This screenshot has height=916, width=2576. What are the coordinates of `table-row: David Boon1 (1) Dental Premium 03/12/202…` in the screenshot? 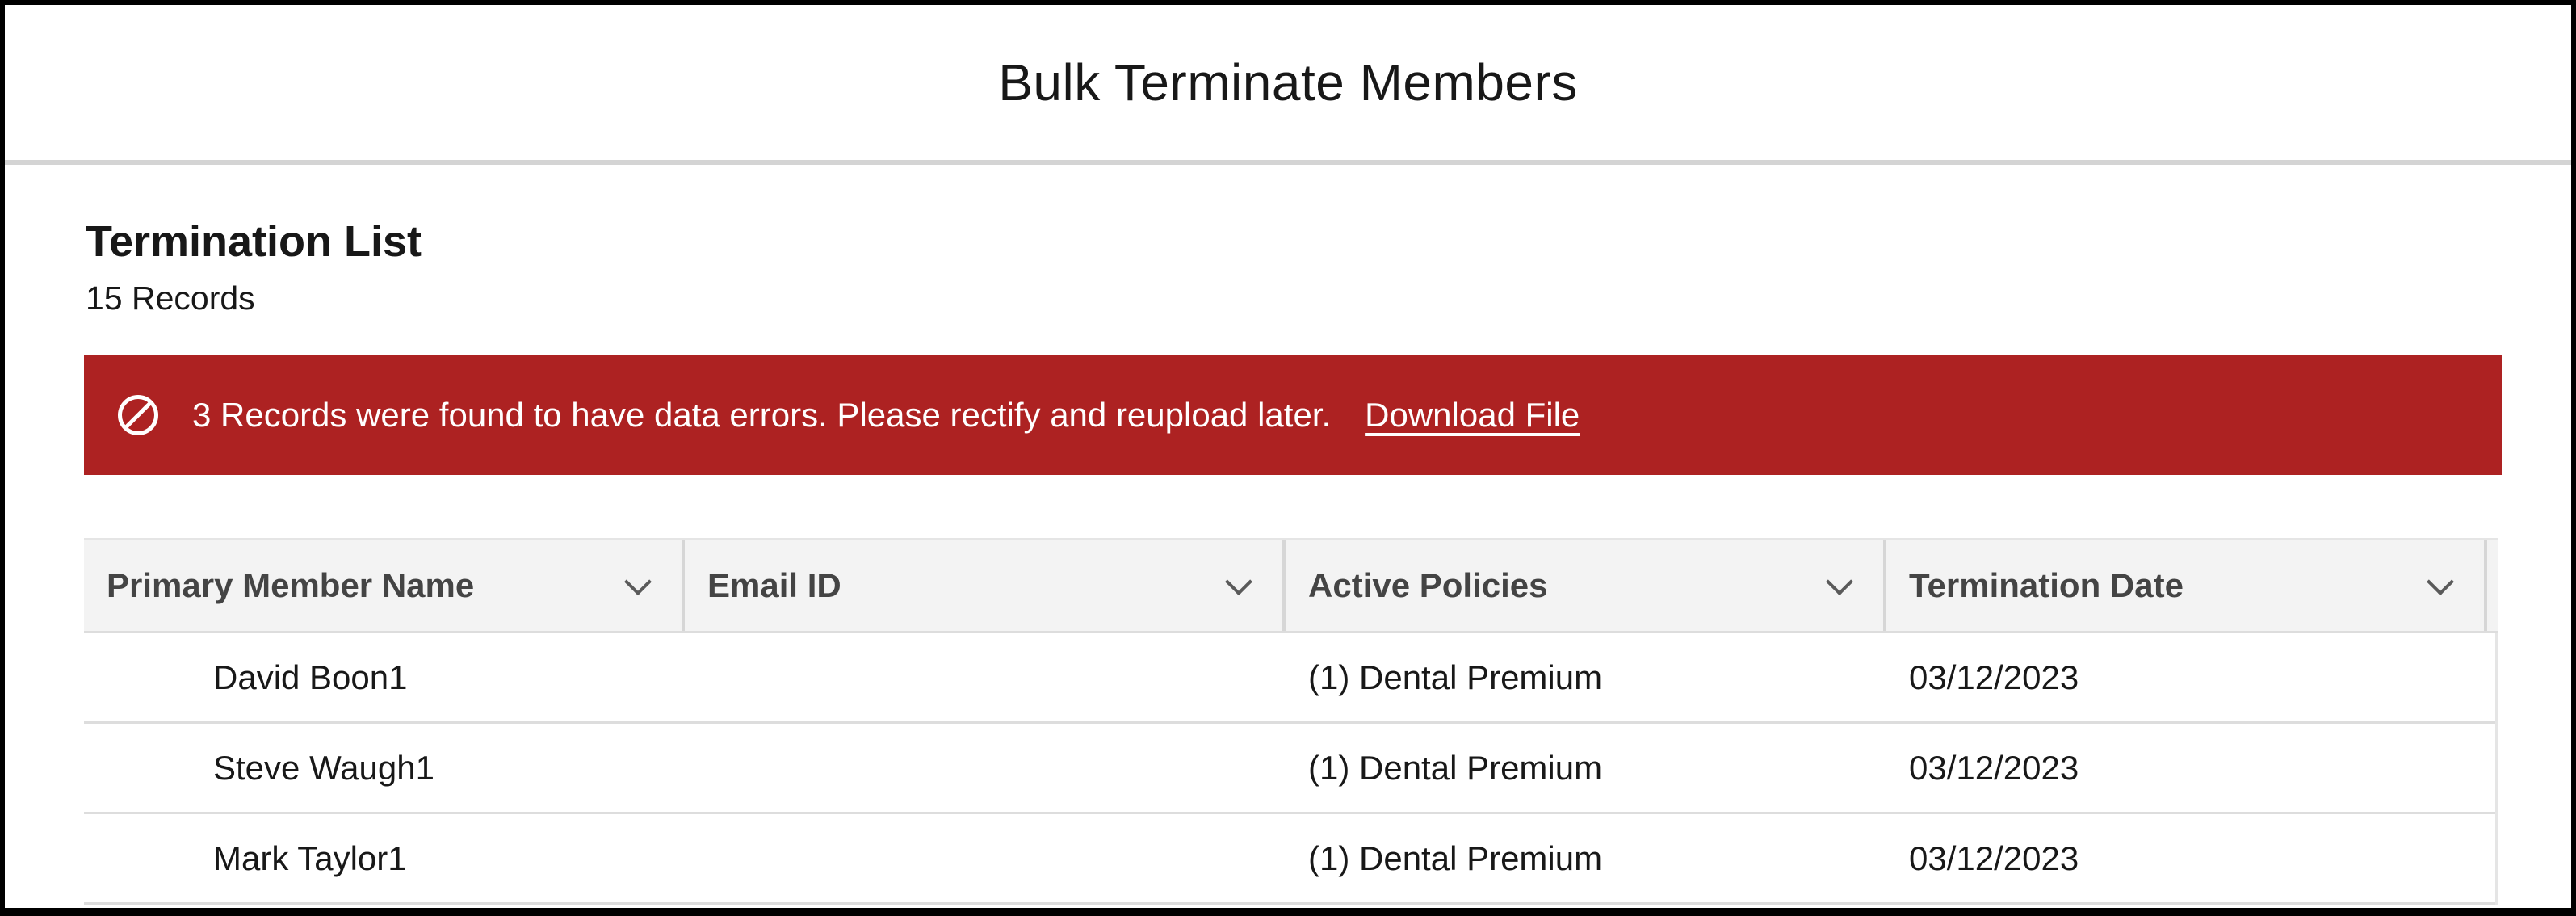 It's located at (1289, 678).